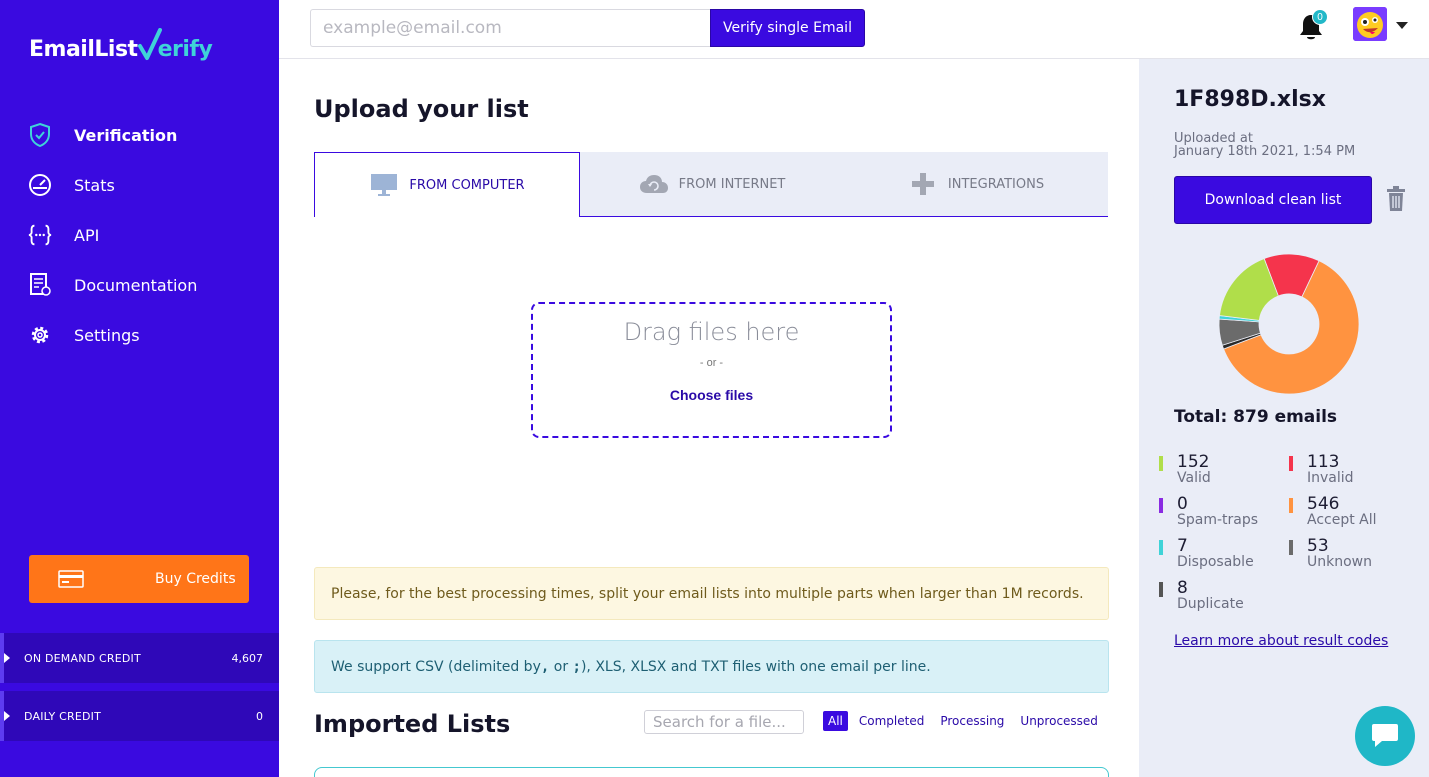 Image resolution: width=1429 pixels, height=777 pixels. What do you see at coordinates (139, 658) in the screenshot?
I see `on-demand-credit-row: ON DEMAND CREDIT 4,607` at bounding box center [139, 658].